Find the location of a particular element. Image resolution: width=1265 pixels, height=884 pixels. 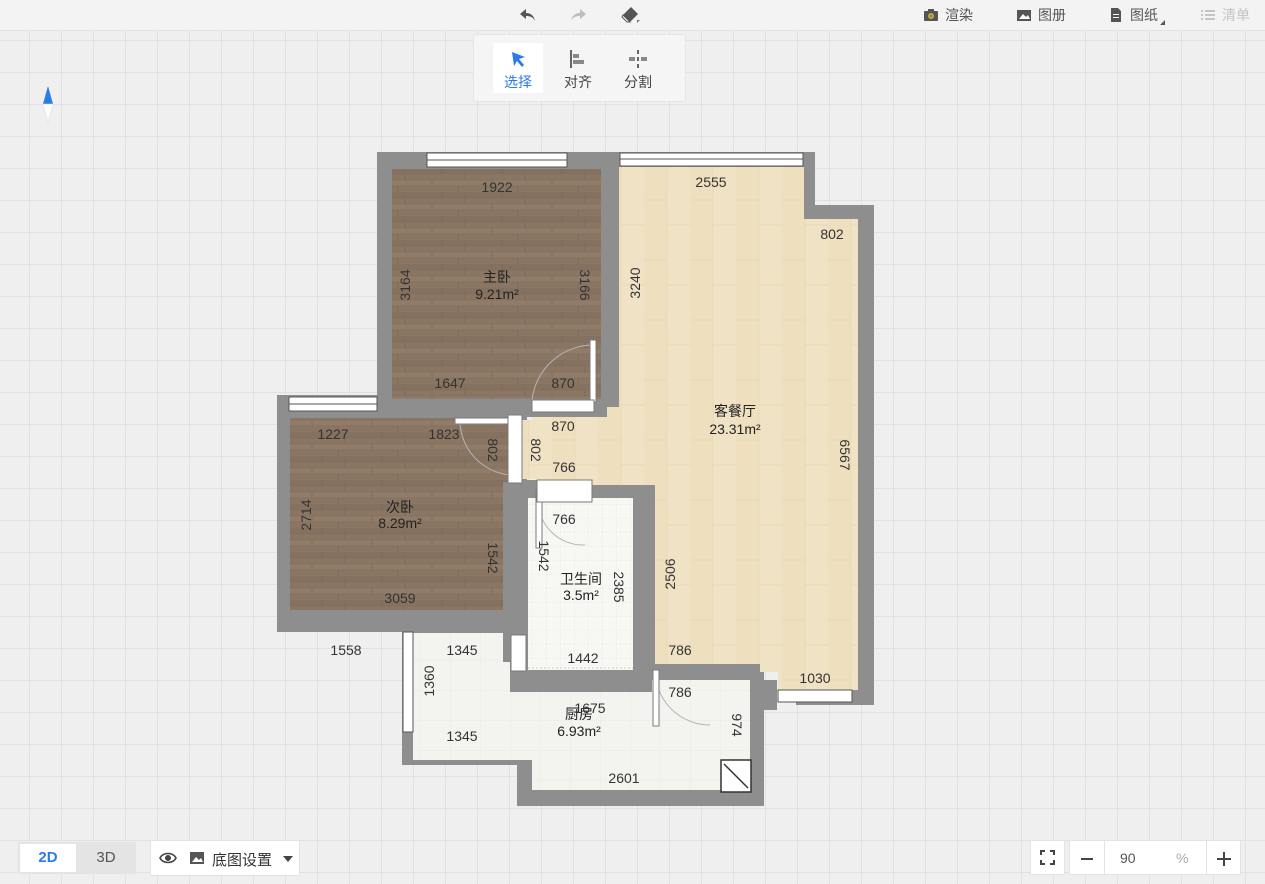

appliance is located at coordinates (736, 776).